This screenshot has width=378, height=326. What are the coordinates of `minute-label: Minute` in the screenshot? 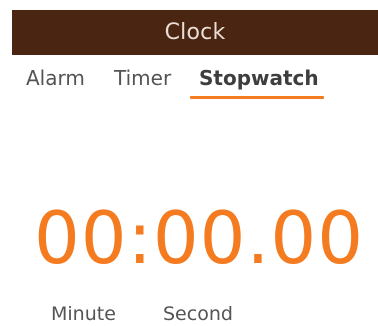 It's located at (83, 314).